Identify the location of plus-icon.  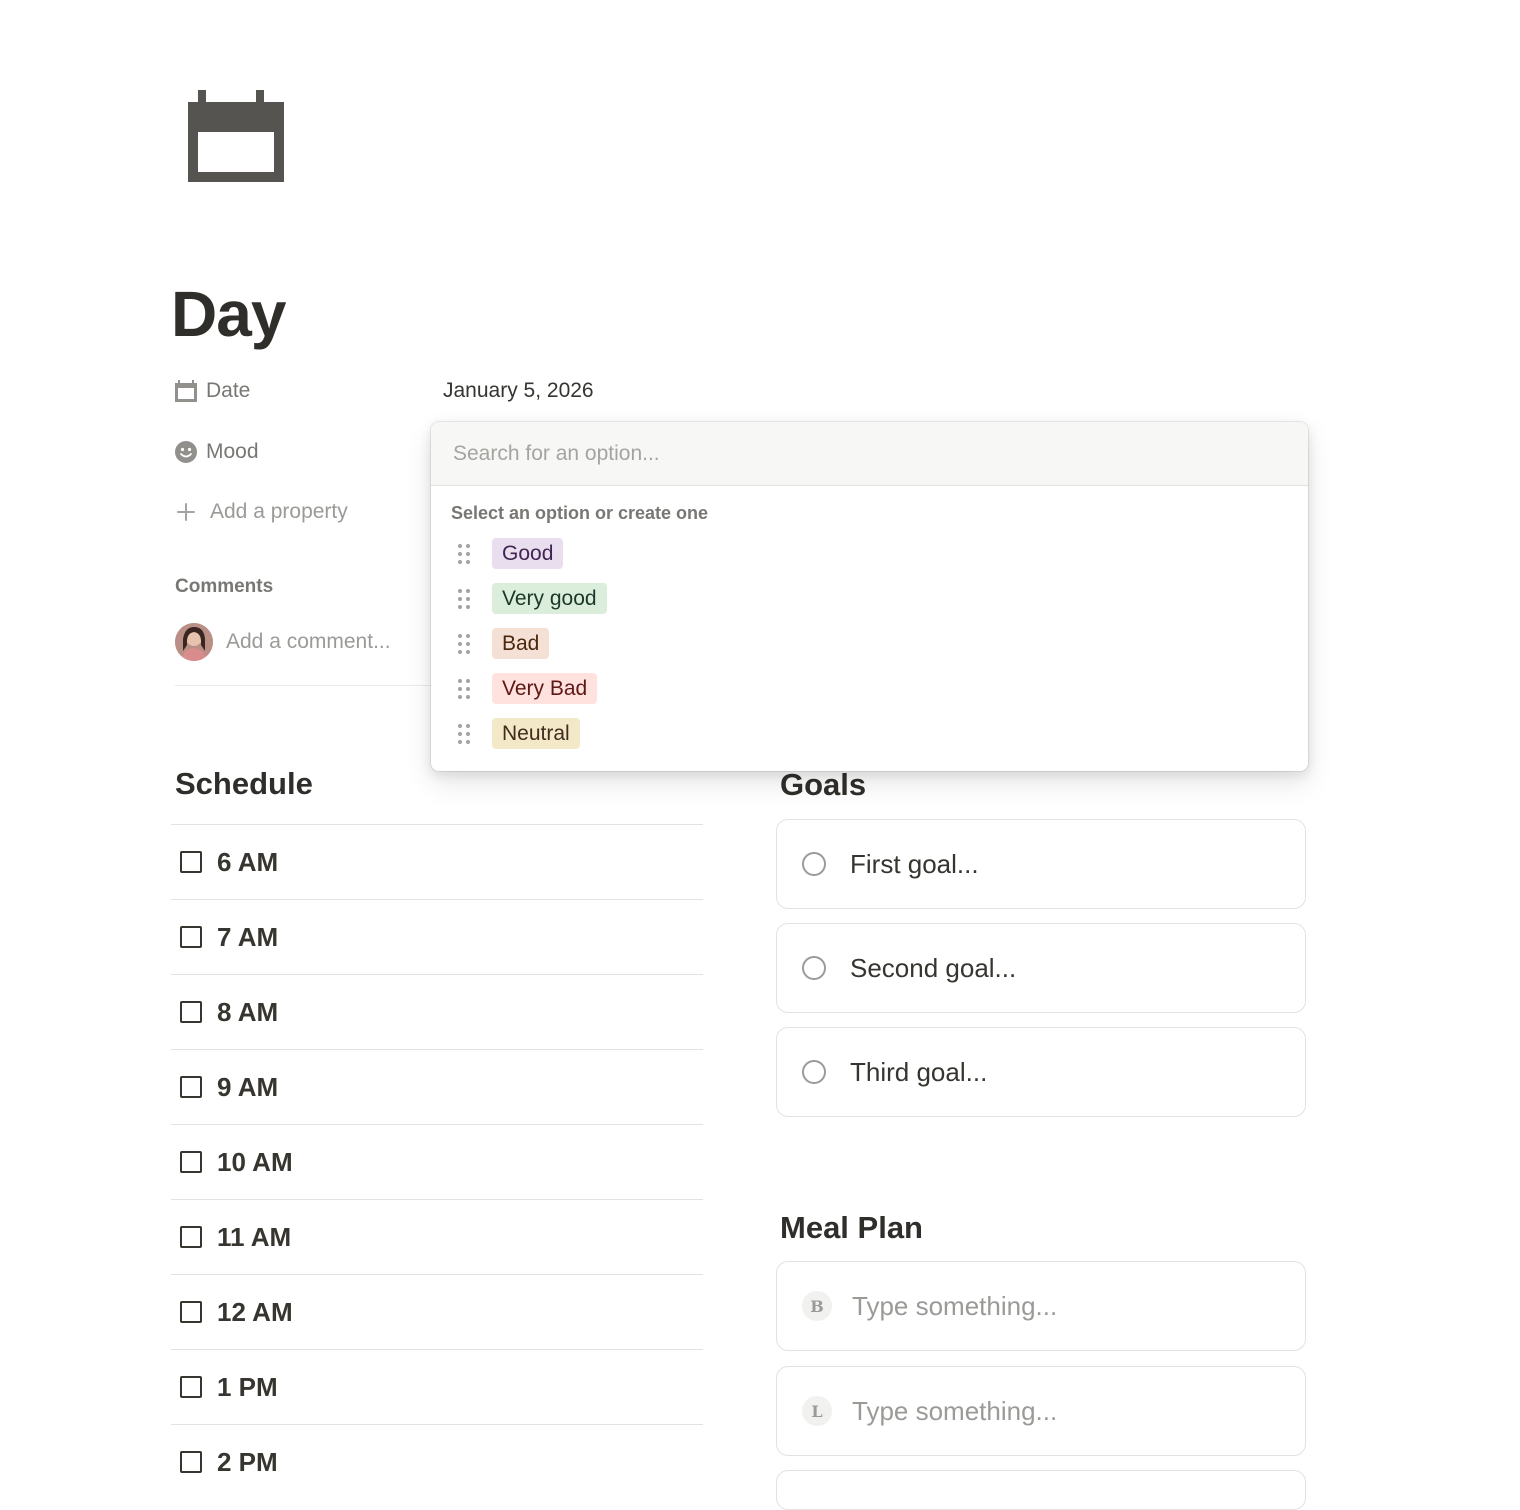
(186, 512).